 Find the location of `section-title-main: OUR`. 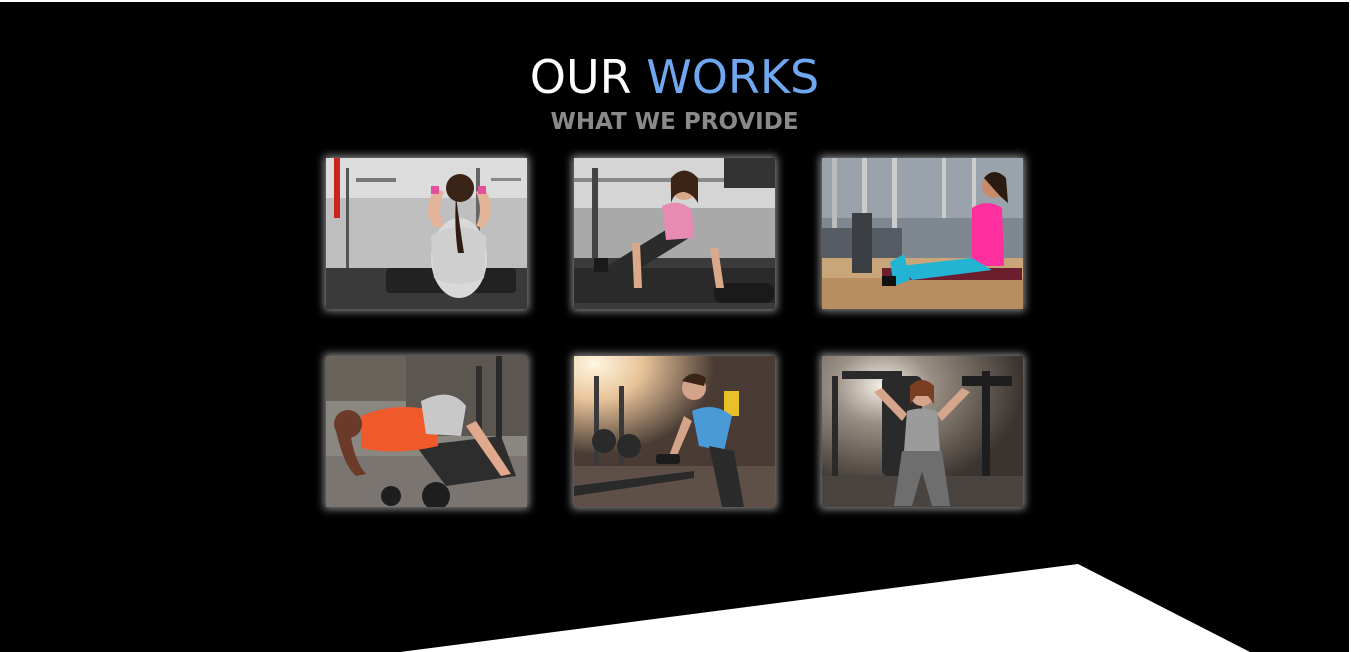

section-title-main: OUR is located at coordinates (580, 77).